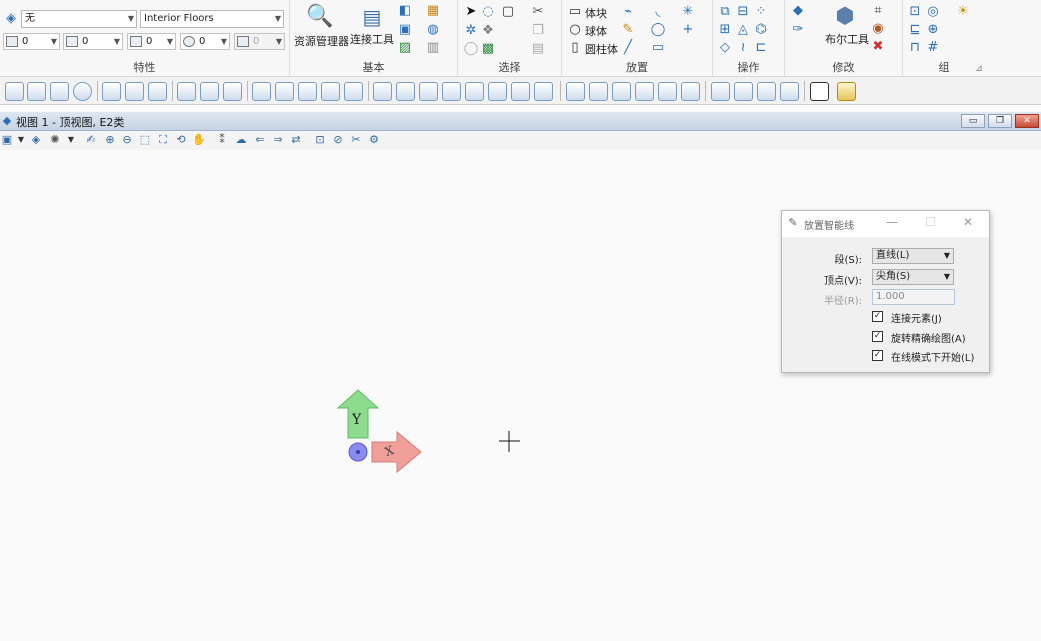  Describe the element at coordinates (766, 91) in the screenshot. I see `wave-icon` at that location.